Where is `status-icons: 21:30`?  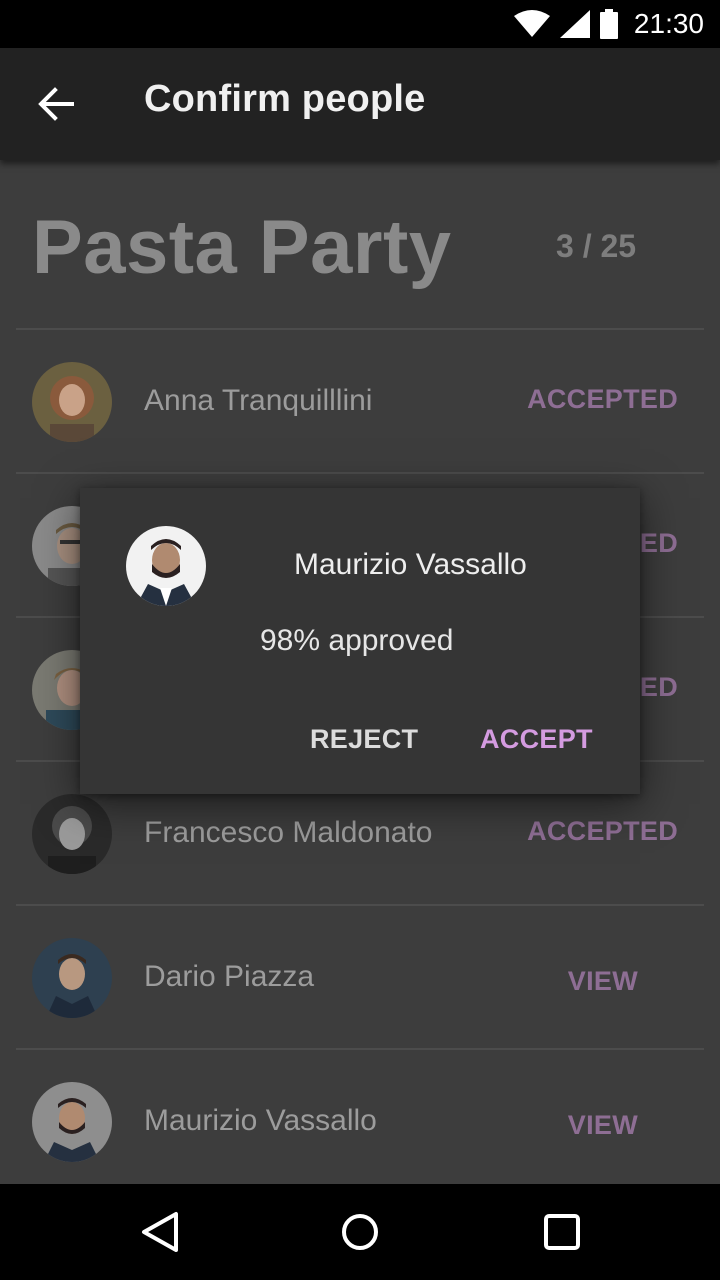
status-icons: 21:30 is located at coordinates (608, 24).